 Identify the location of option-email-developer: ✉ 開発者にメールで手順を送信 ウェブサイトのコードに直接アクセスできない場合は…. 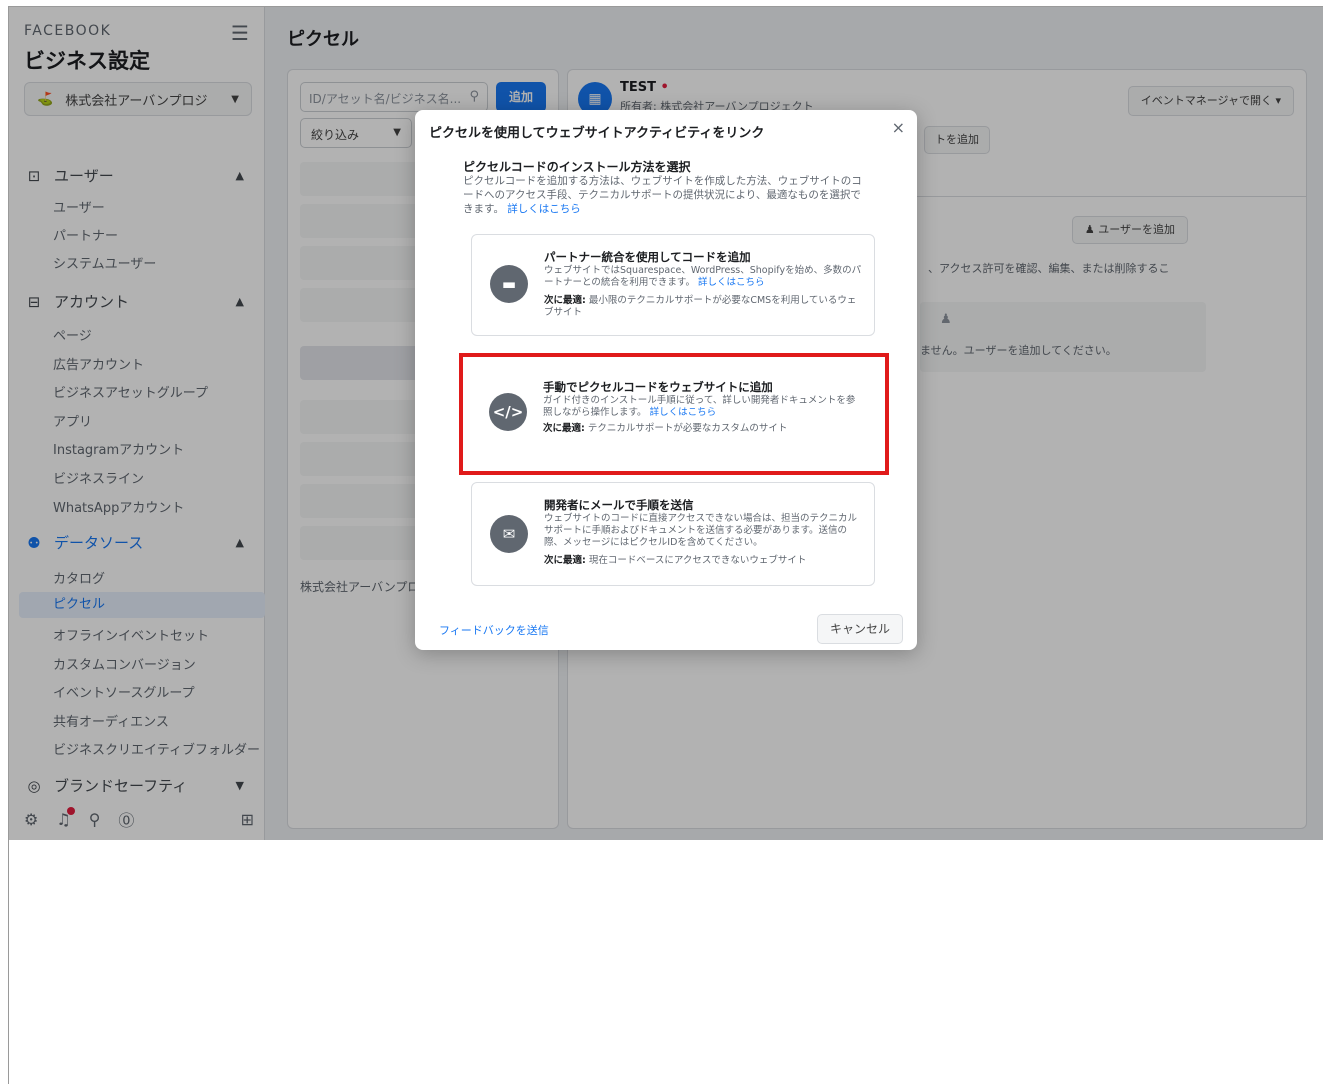
(673, 534).